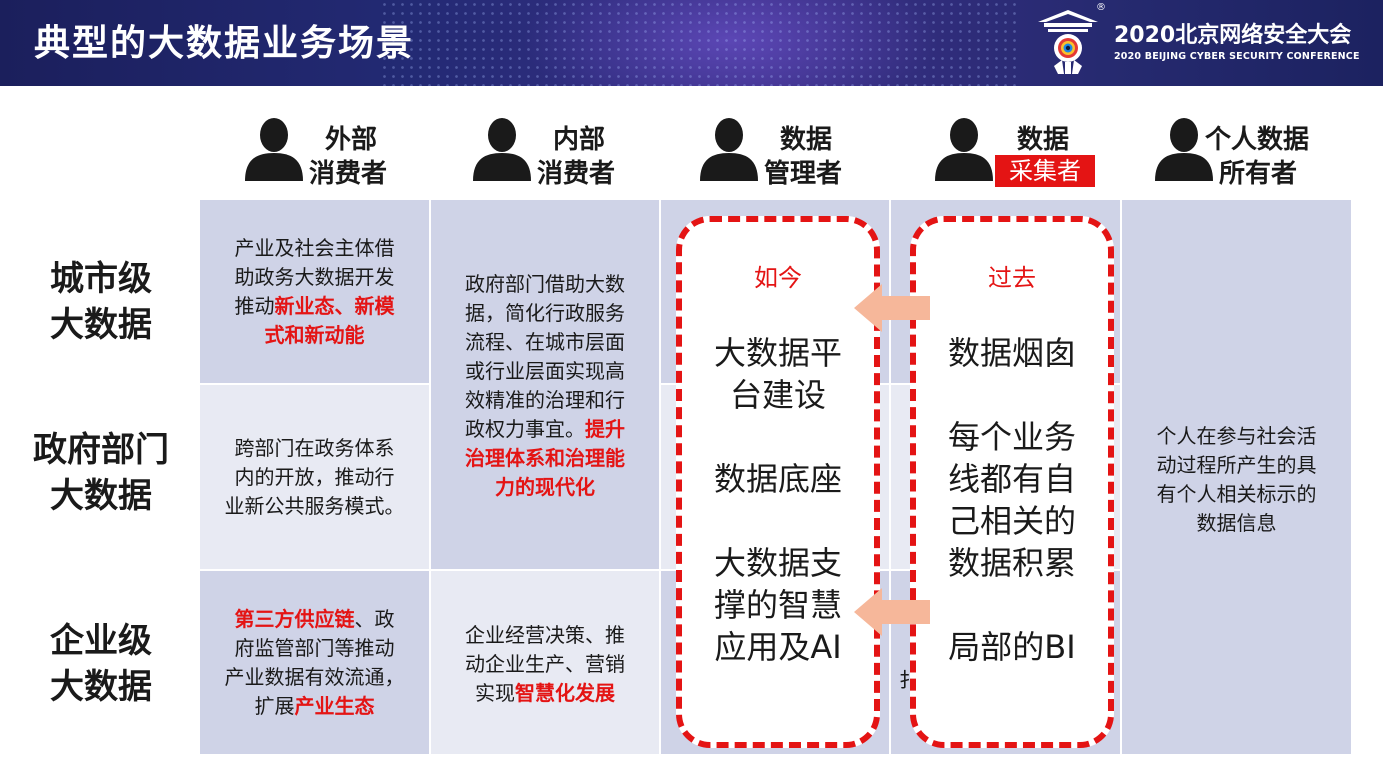 The height and width of the screenshot is (778, 1383). I want to click on cell-line: 政府部门借助大数, so click(545, 284).